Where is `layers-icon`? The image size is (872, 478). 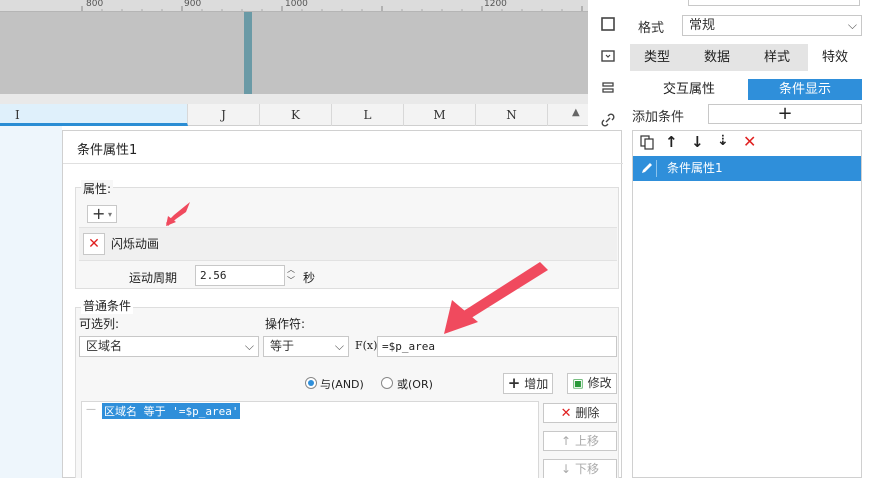
layers-icon is located at coordinates (608, 88).